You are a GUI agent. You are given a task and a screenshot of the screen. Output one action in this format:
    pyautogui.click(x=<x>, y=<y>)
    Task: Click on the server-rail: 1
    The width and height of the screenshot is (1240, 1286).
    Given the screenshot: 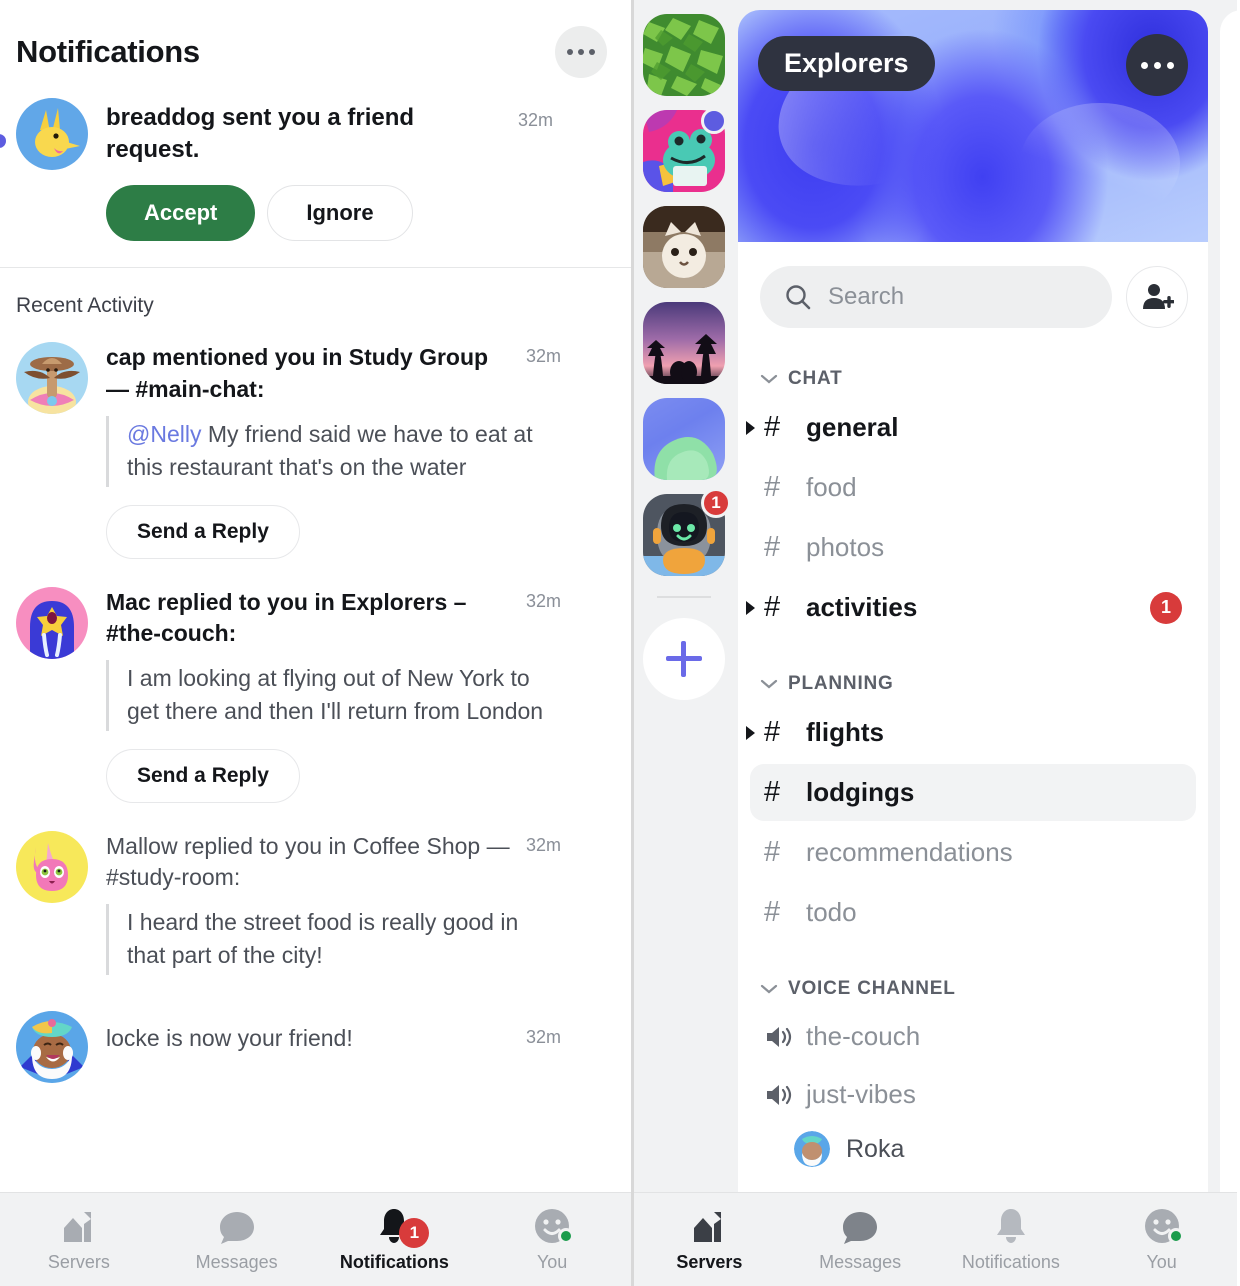 What is the action you would take?
    pyautogui.click(x=684, y=643)
    